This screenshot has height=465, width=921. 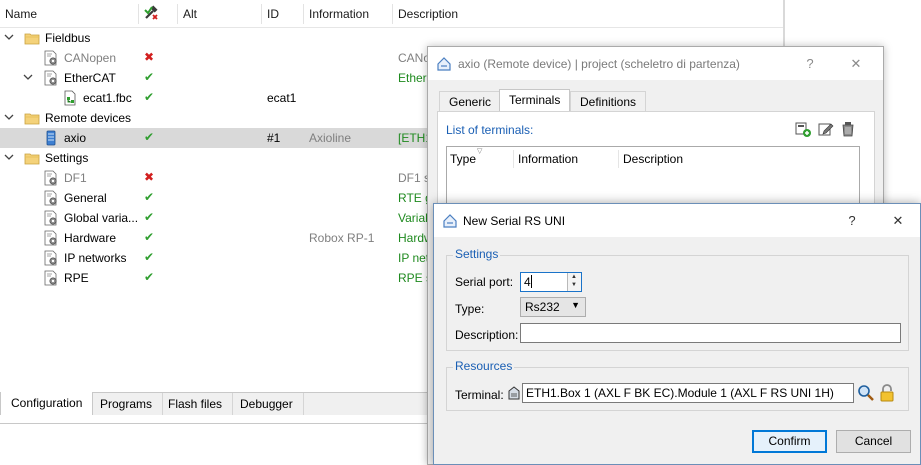 What do you see at coordinates (826, 129) in the screenshot?
I see `edit-terminal-icon` at bounding box center [826, 129].